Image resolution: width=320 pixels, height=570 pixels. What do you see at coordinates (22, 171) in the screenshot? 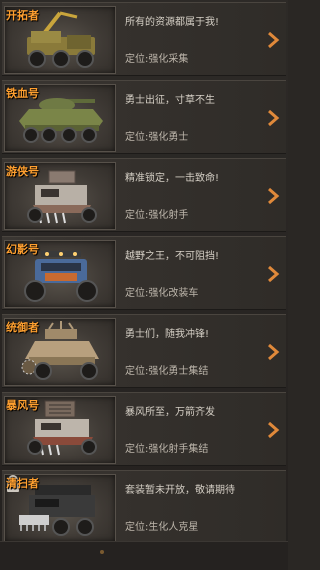
I see `vehicle-name: 游侠号` at bounding box center [22, 171].